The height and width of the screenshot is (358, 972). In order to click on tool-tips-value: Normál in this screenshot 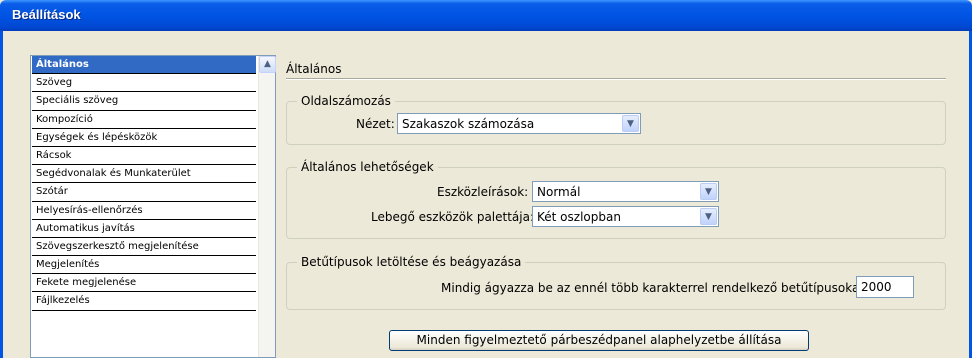, I will do `click(559, 192)`.